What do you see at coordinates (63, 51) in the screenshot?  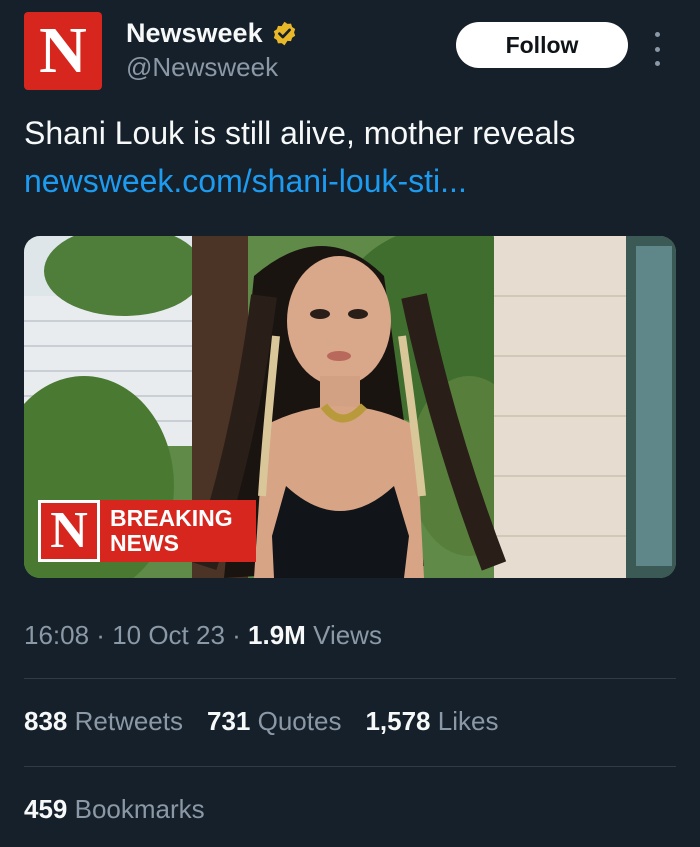 I see `author-avatar: N` at bounding box center [63, 51].